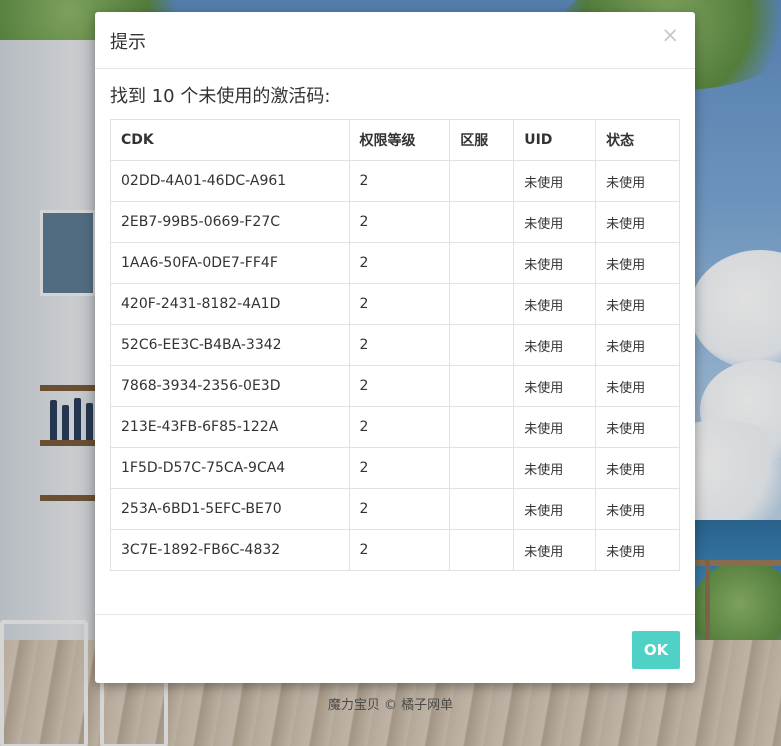 The image size is (781, 746). Describe the element at coordinates (395, 40) in the screenshot. I see `dialog-header: 提示 ×` at that location.